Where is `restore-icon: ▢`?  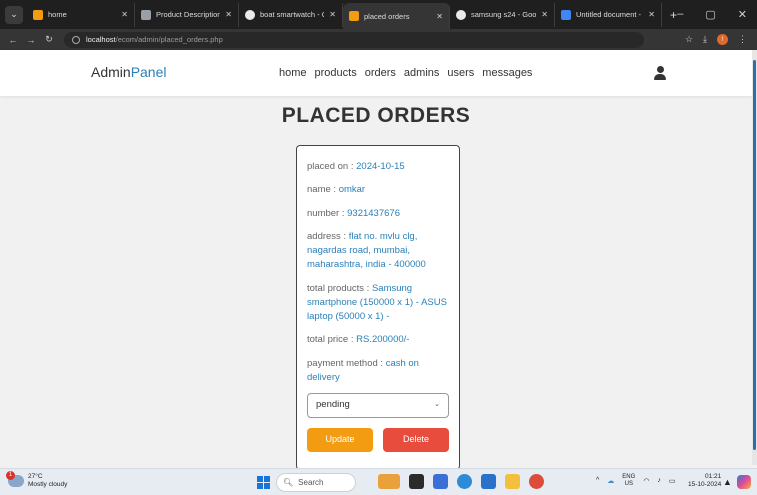
restore-icon: ▢ is located at coordinates (710, 14).